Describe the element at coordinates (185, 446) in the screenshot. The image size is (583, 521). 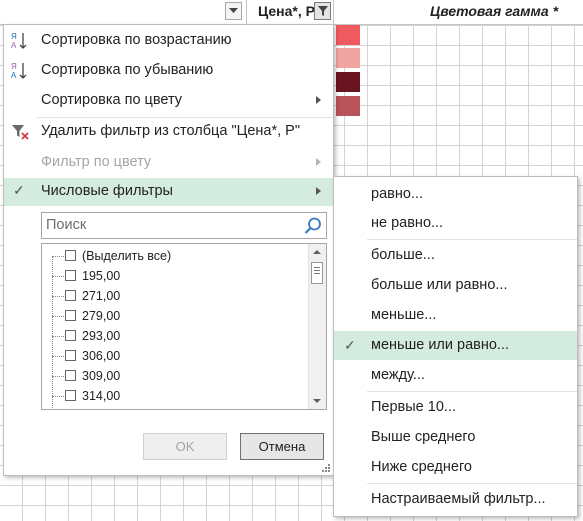
I see `ok-button: OK` at that location.